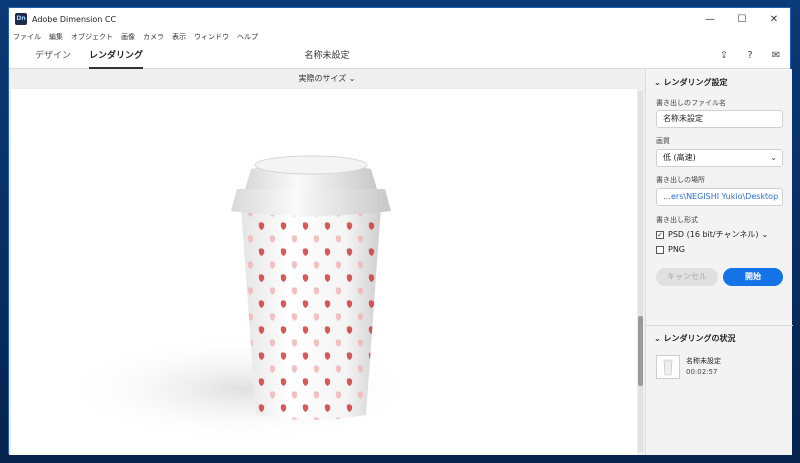 The height and width of the screenshot is (463, 800). I want to click on menu-camera: カメラ, so click(153, 37).